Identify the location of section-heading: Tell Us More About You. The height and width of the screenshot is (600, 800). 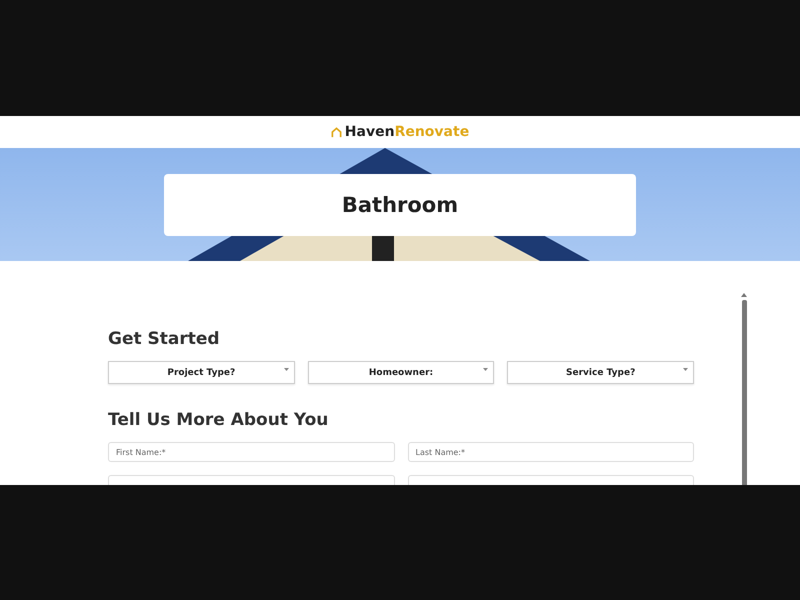
(219, 420).